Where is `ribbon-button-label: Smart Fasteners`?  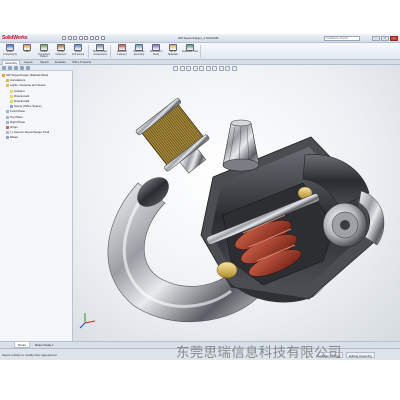
ribbon-button-label: Smart Fasteners is located at coordinates (61, 53).